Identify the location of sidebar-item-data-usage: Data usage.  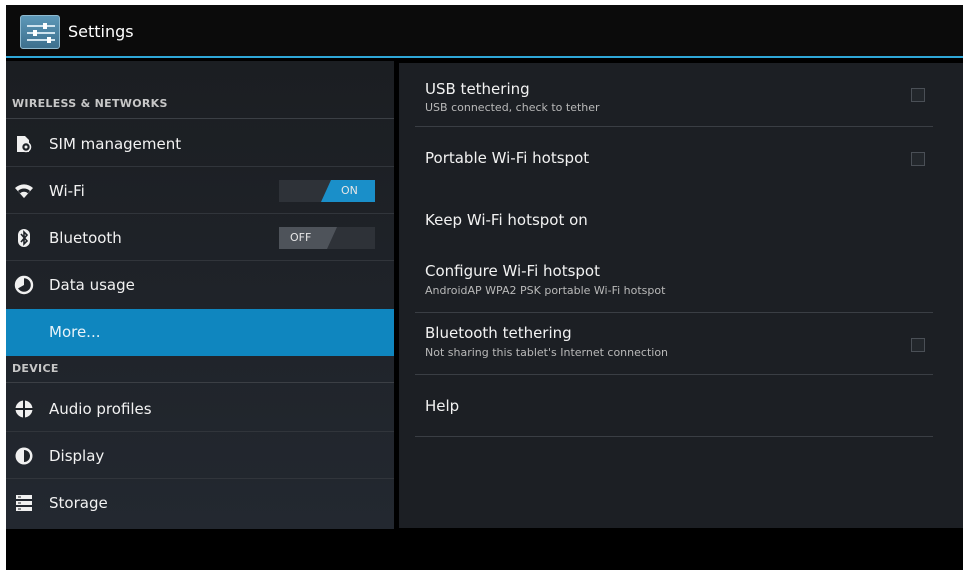
(200, 285).